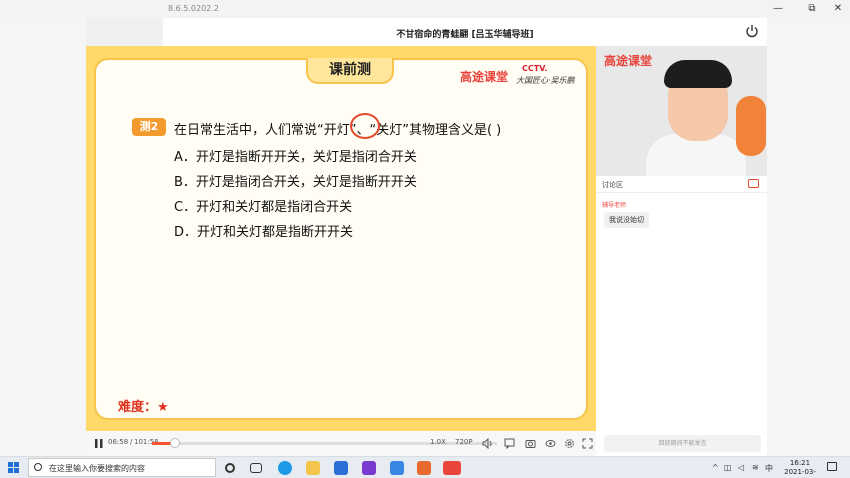  Describe the element at coordinates (350, 71) in the screenshot. I see `slide-tab: 课前测` at that location.